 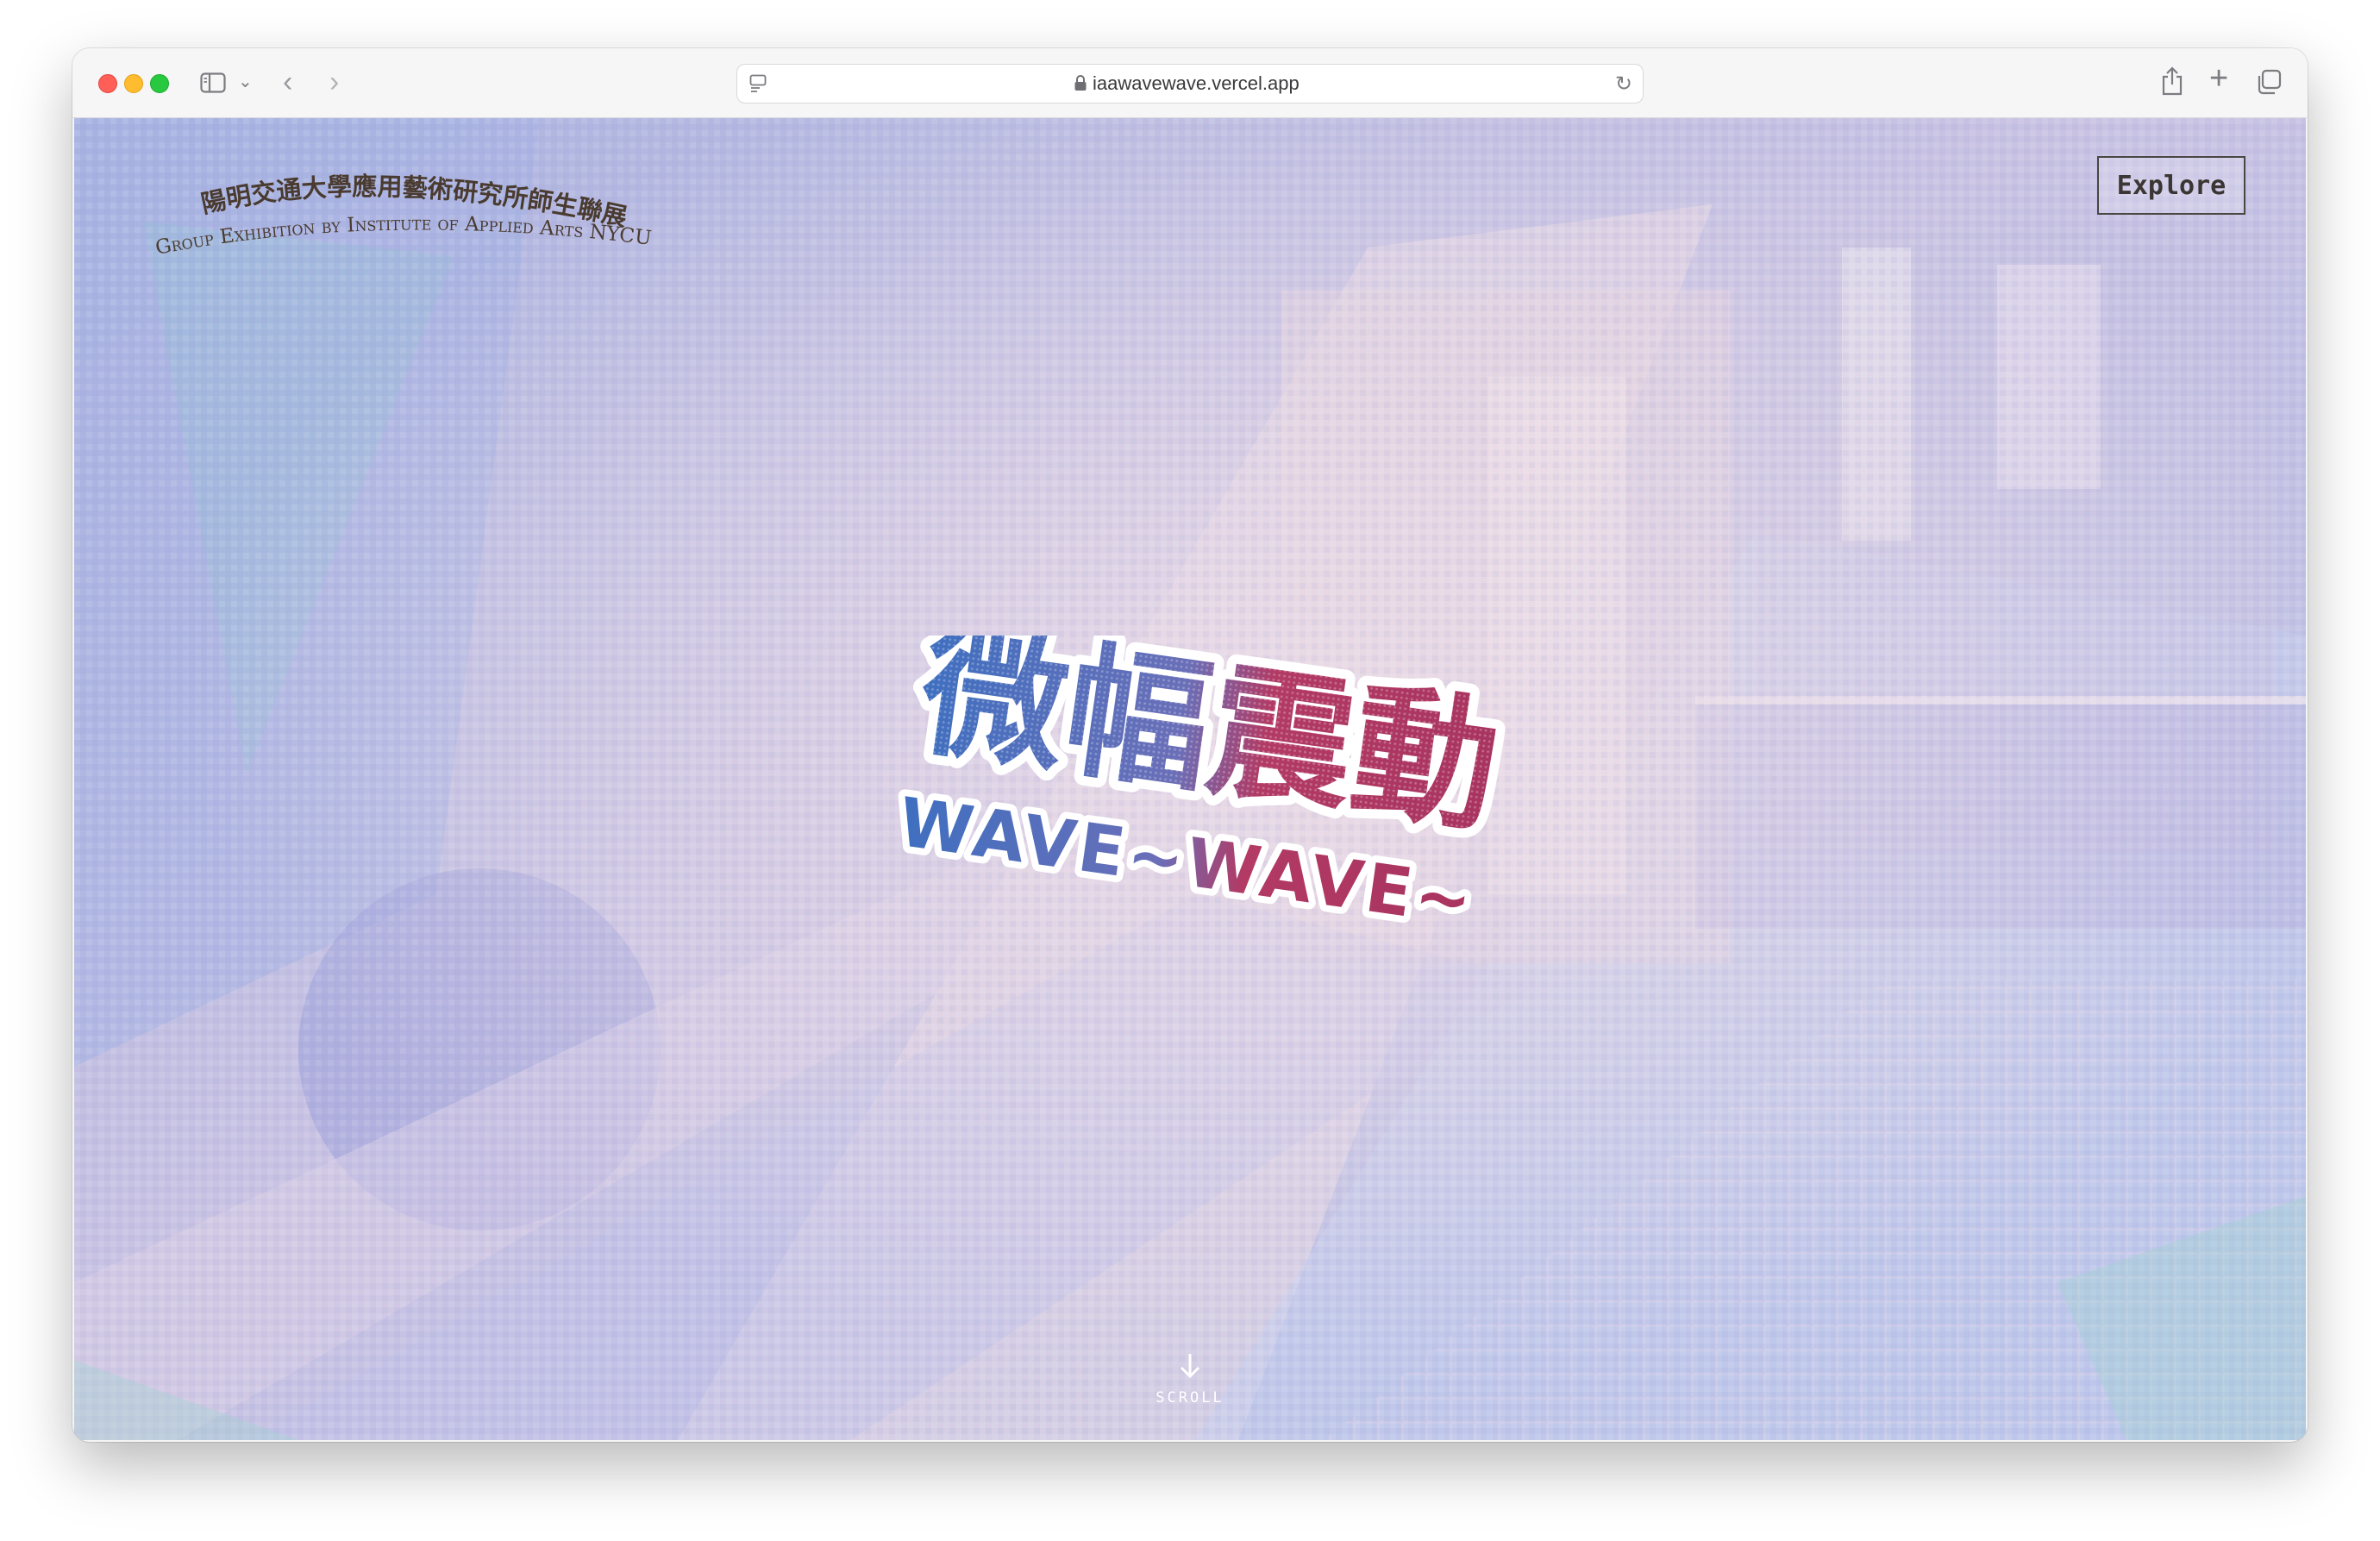 I want to click on scroll-label: SCROLL, so click(x=1190, y=1397).